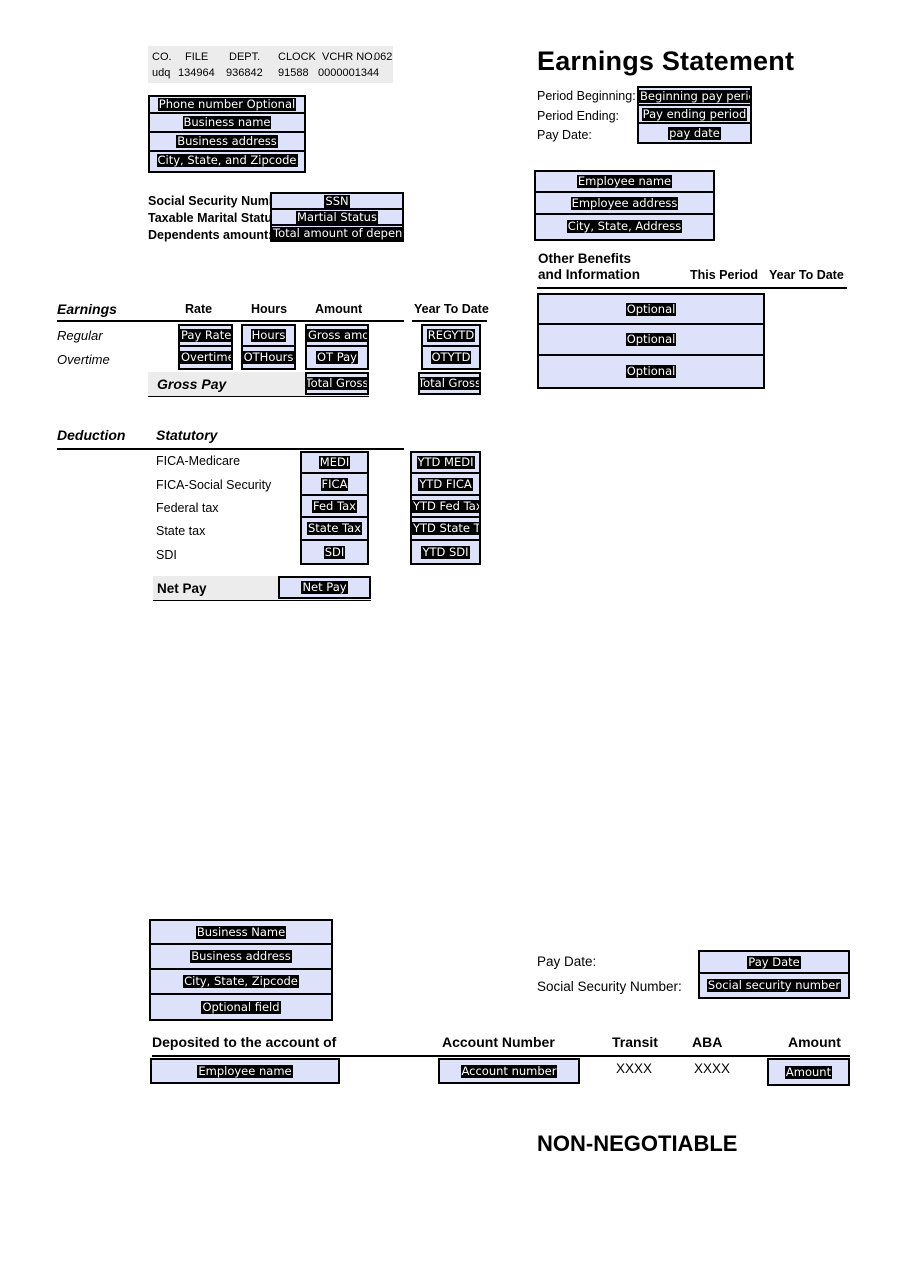 The image size is (908, 1288). I want to click on period-ending-field: Pay ending period, so click(694, 115).